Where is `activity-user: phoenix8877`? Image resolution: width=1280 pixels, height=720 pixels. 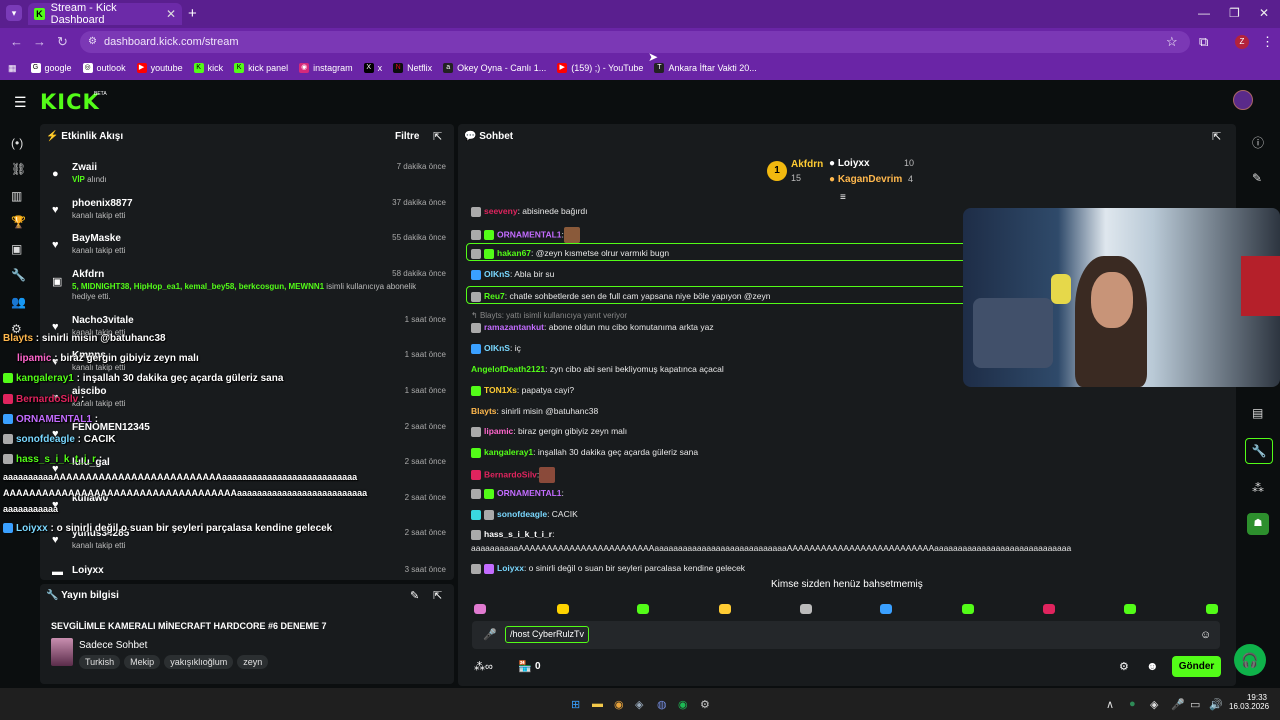
activity-user: phoenix8877 is located at coordinates (102, 203).